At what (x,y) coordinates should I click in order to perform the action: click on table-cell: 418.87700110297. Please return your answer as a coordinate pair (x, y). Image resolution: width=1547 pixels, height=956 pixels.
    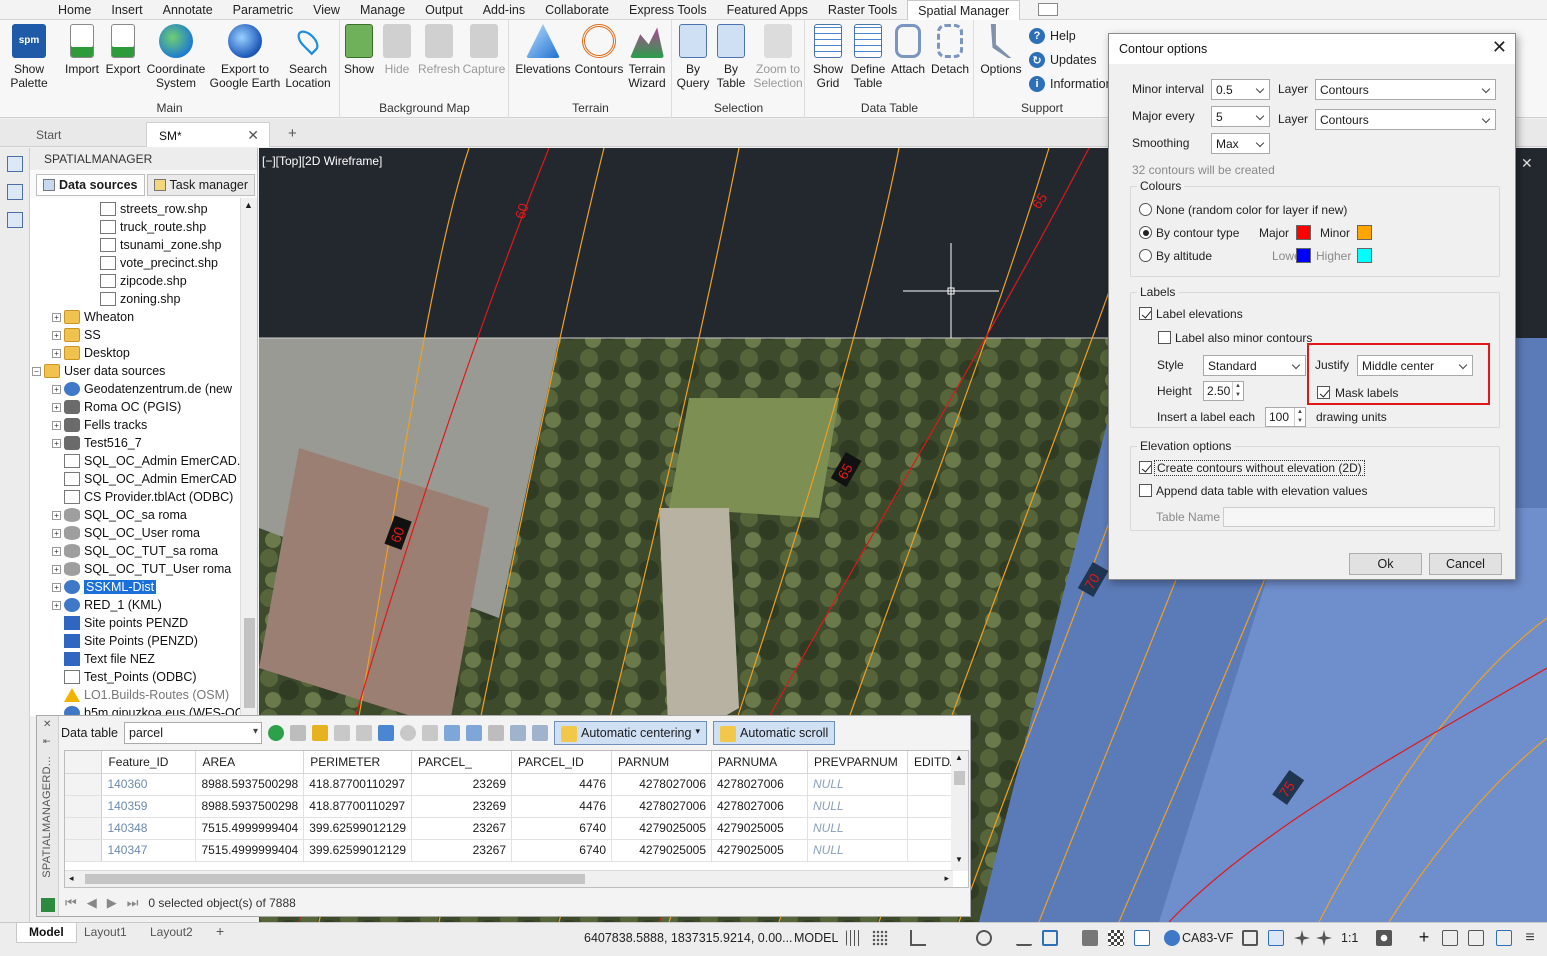
    Looking at the image, I should click on (357, 806).